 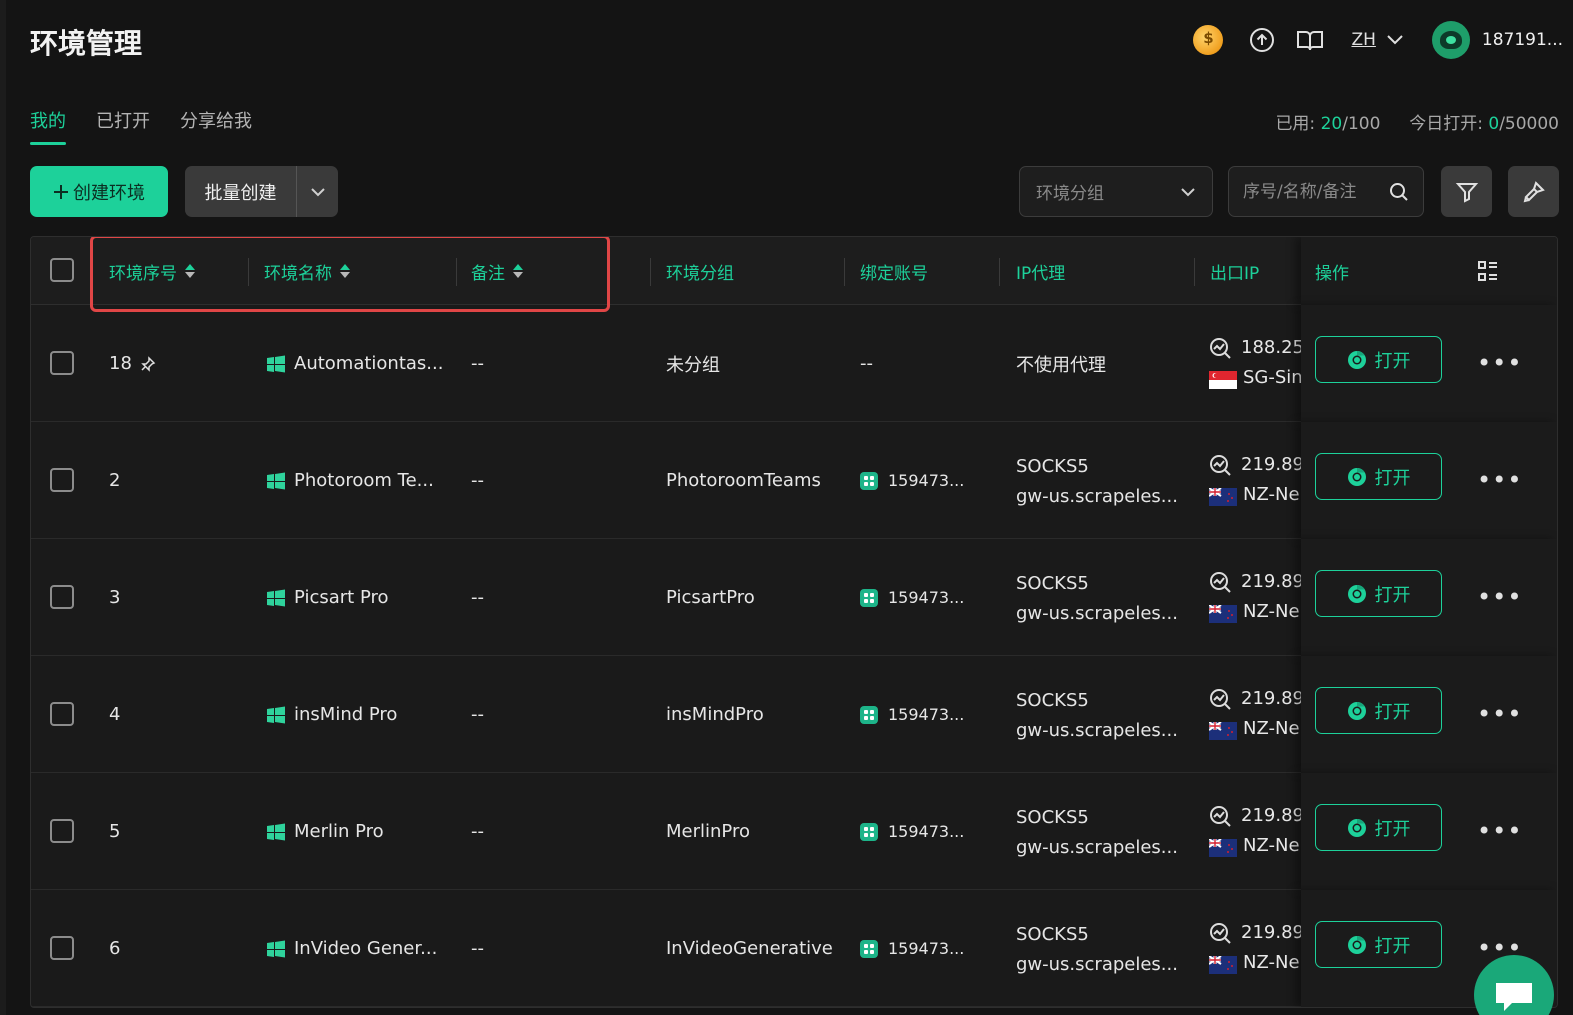 What do you see at coordinates (99, 191) in the screenshot?
I see `create-environment-button: 创建环境` at bounding box center [99, 191].